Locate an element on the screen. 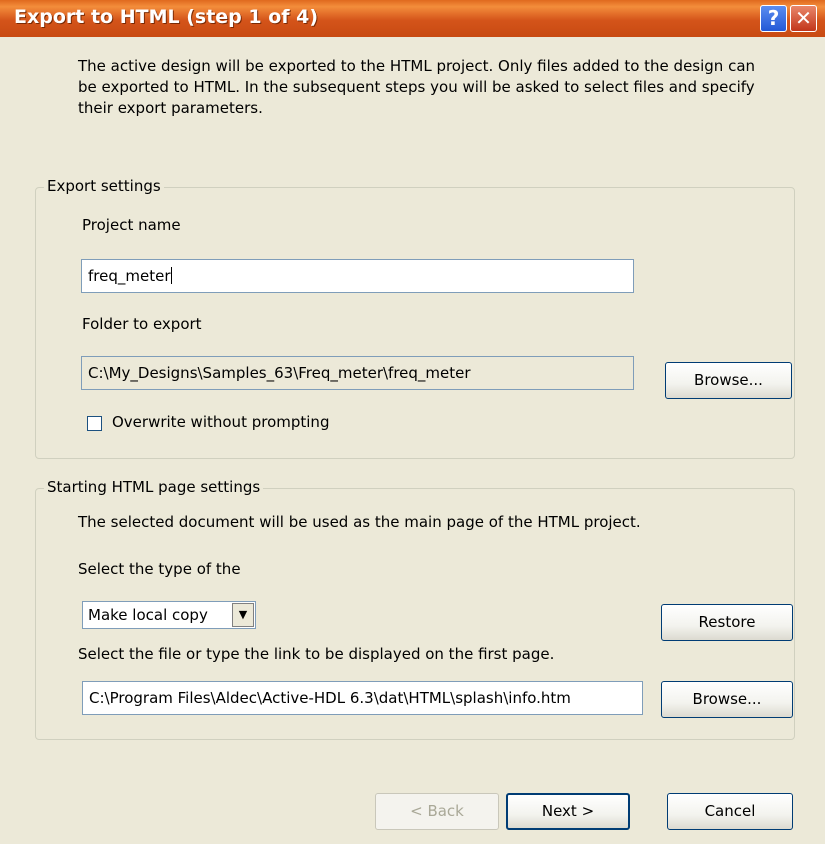  copy-type-select: Make local copy ▼ is located at coordinates (169, 615).